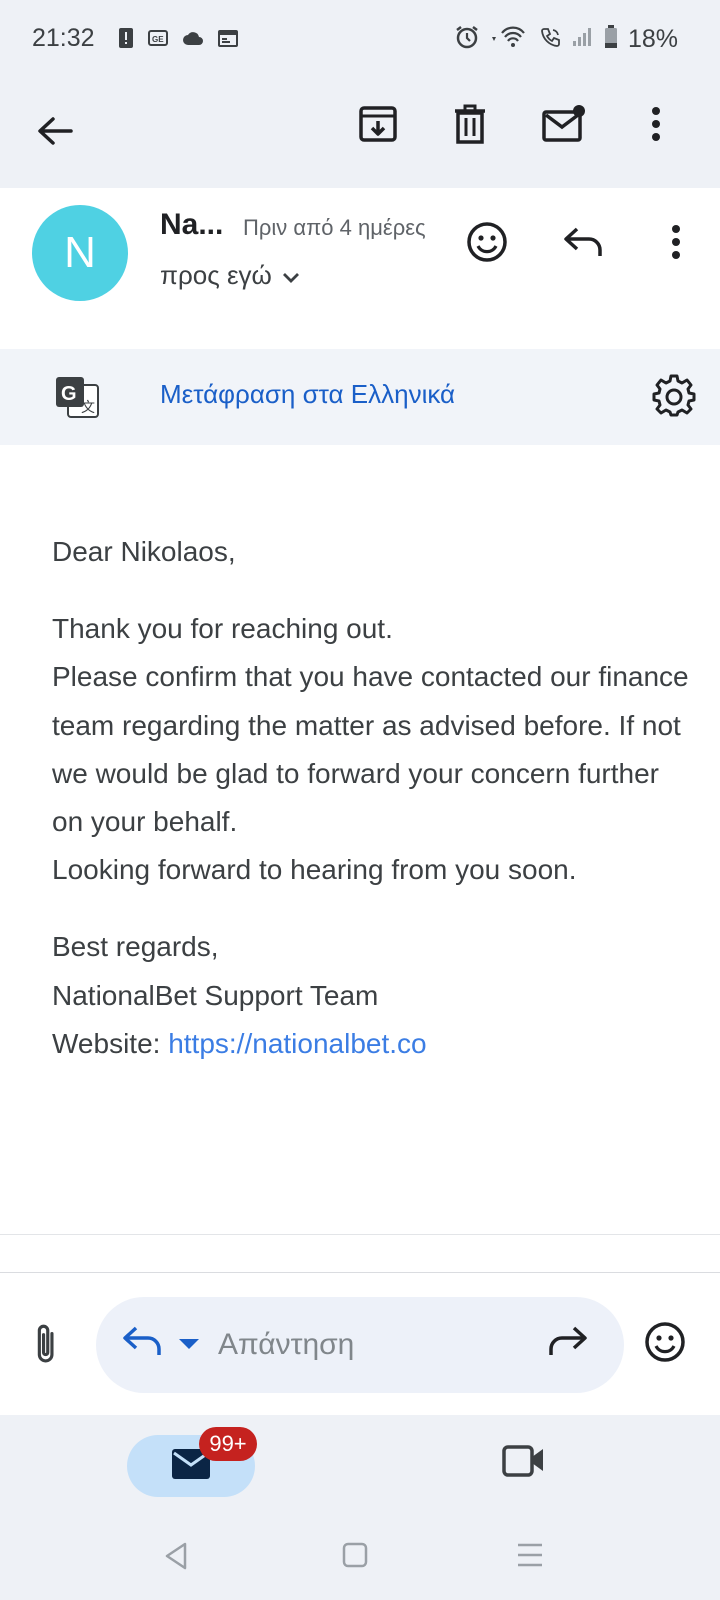 This screenshot has width=720, height=1600. What do you see at coordinates (360, 40) in the screenshot?
I see `status-bar: 21:32 GE 18%` at bounding box center [360, 40].